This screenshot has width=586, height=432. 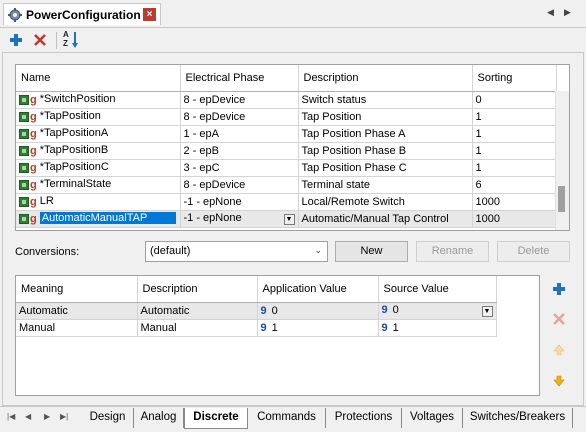 What do you see at coordinates (318, 289) in the screenshot?
I see `column-header-application-value: Application Value` at bounding box center [318, 289].